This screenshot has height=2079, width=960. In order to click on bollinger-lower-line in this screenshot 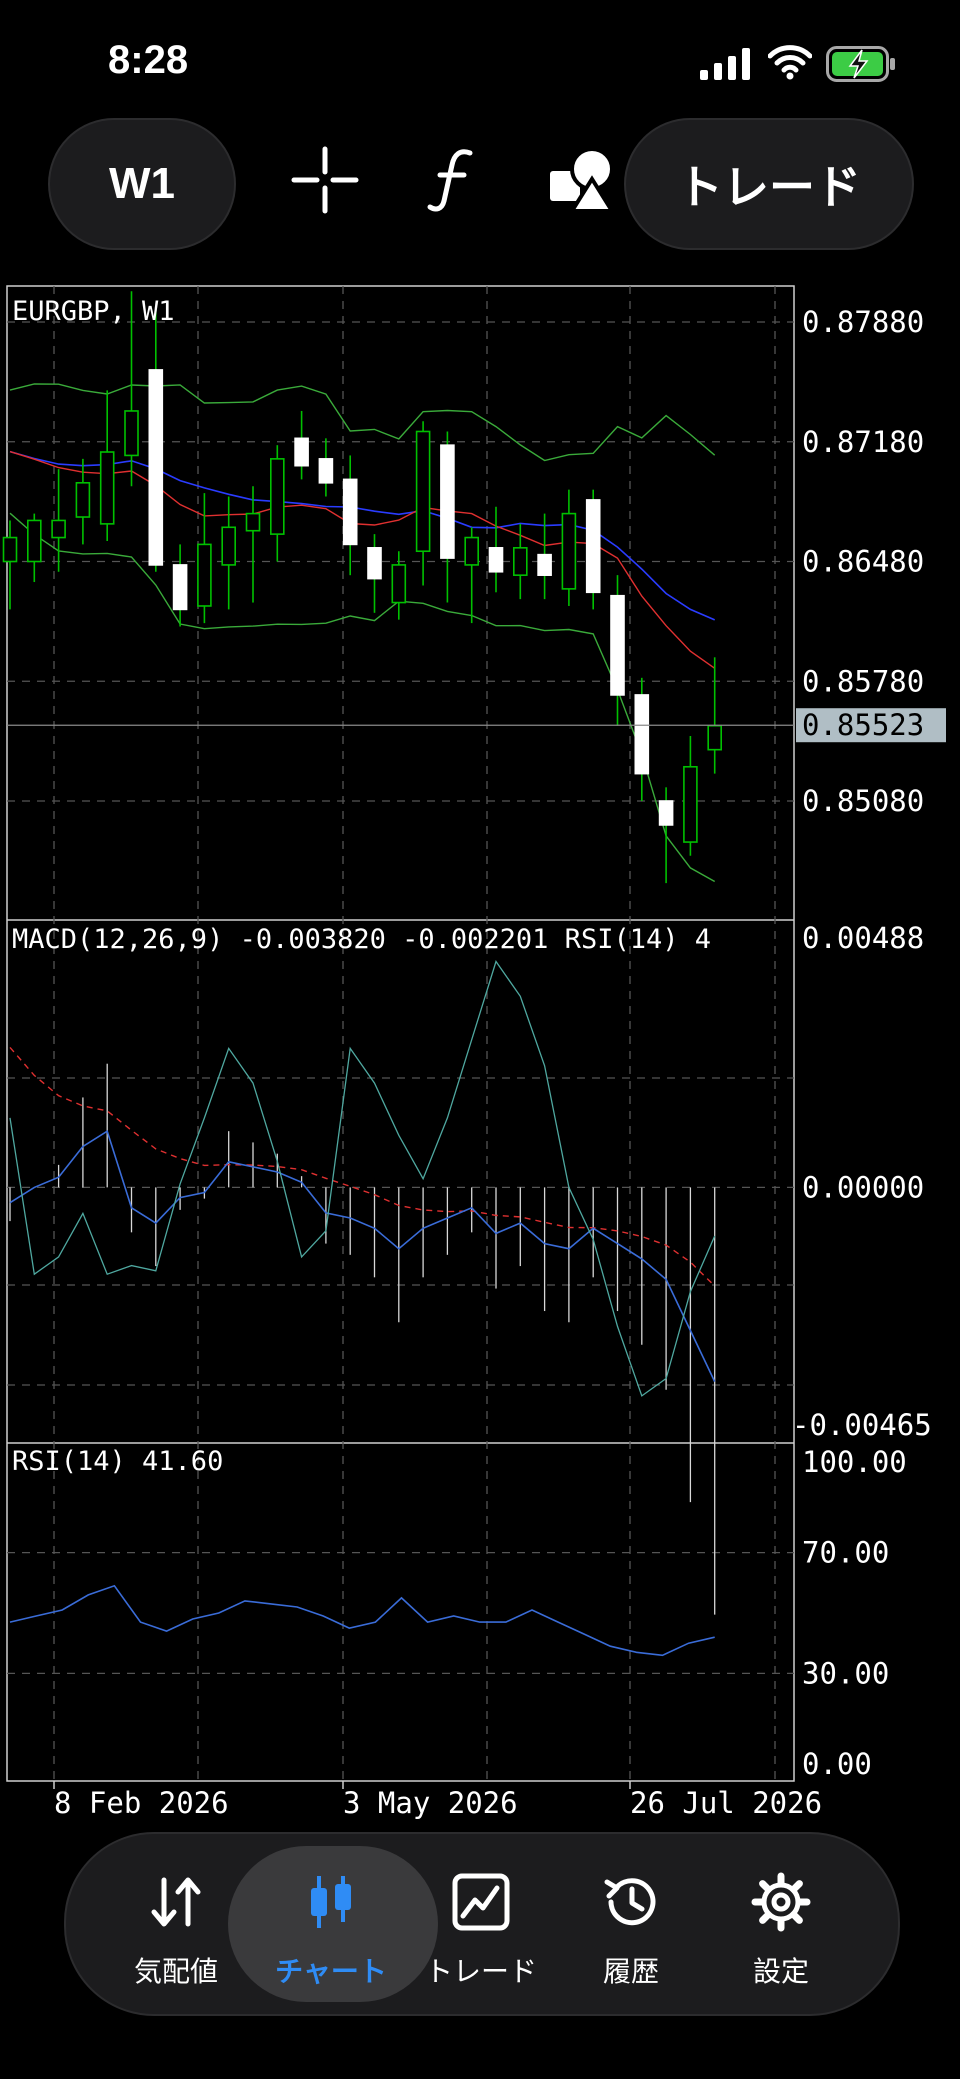, I will do `click(362, 697)`.